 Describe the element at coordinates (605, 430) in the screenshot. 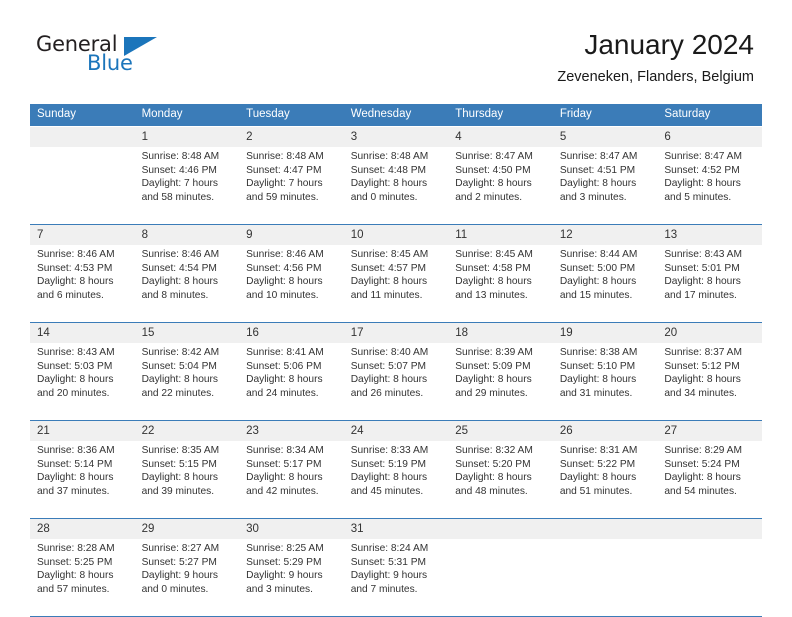

I see `day-number: 26` at that location.